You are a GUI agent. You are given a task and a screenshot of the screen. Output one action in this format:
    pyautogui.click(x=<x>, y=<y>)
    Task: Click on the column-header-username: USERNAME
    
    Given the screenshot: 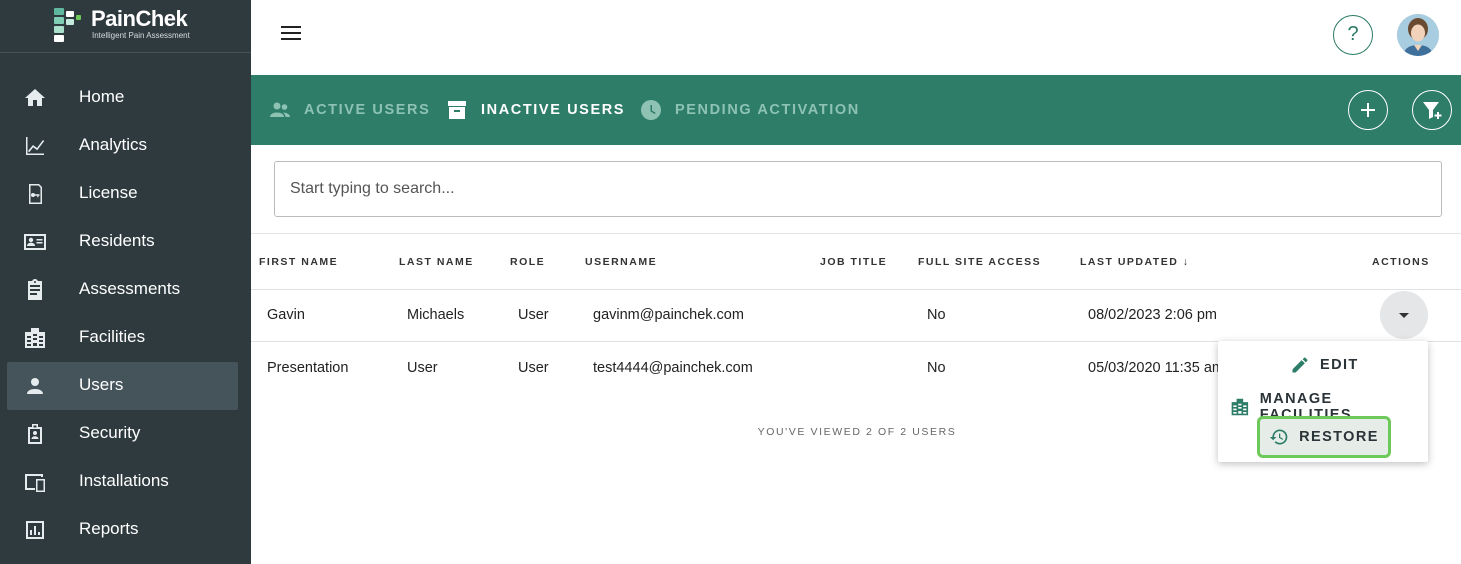 What is the action you would take?
    pyautogui.click(x=621, y=262)
    